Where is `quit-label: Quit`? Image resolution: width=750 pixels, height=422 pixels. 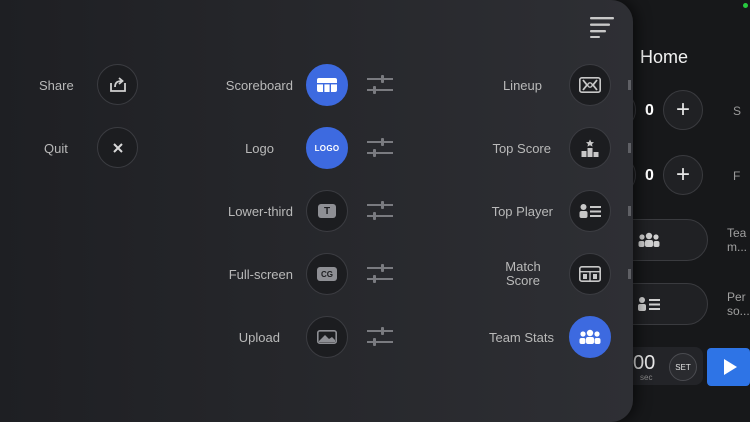
quit-label: Quit is located at coordinates (56, 148).